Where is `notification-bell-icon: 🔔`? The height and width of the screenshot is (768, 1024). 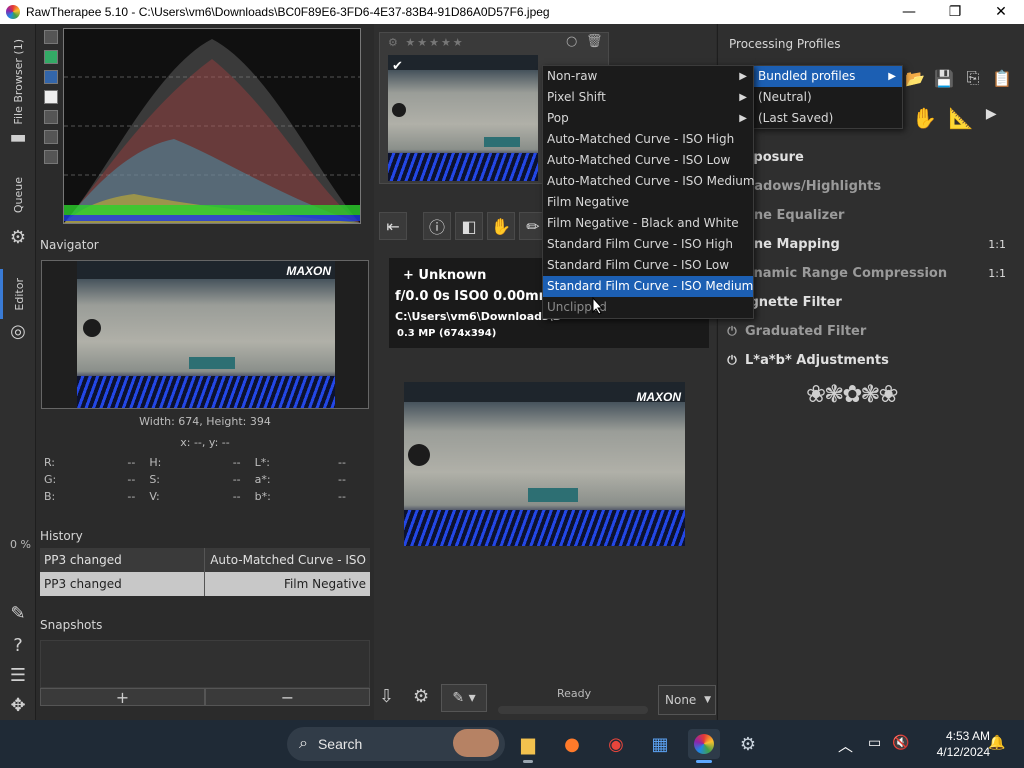
notification-bell-icon: 🔔 is located at coordinates (996, 743).